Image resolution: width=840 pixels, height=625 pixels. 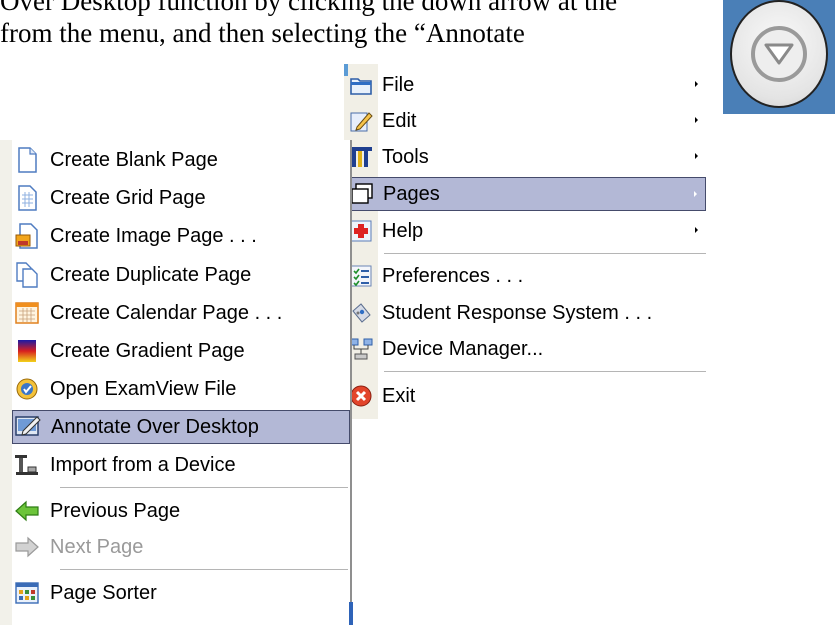 What do you see at coordinates (6, 382) in the screenshot?
I see `menu-icon-strip` at bounding box center [6, 382].